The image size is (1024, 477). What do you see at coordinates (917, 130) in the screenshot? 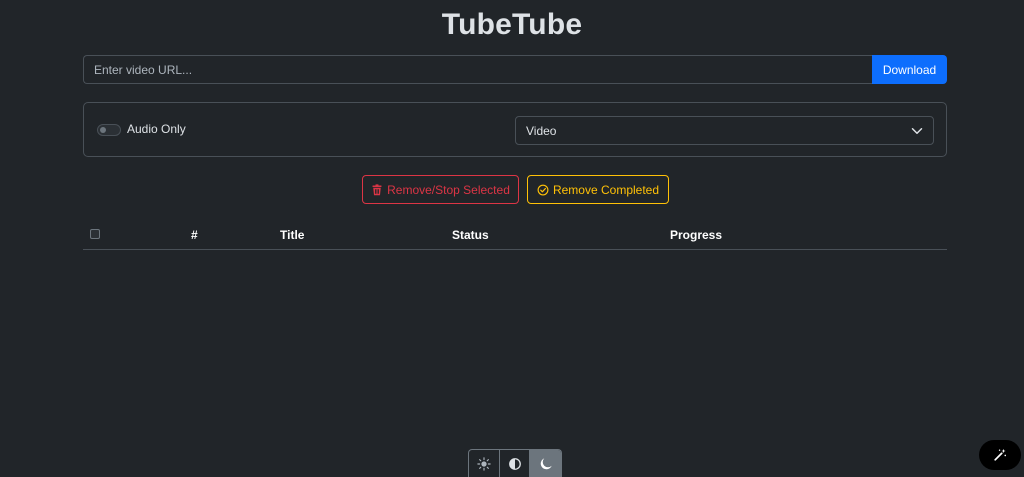
I see `chevron-down-icon` at bounding box center [917, 130].